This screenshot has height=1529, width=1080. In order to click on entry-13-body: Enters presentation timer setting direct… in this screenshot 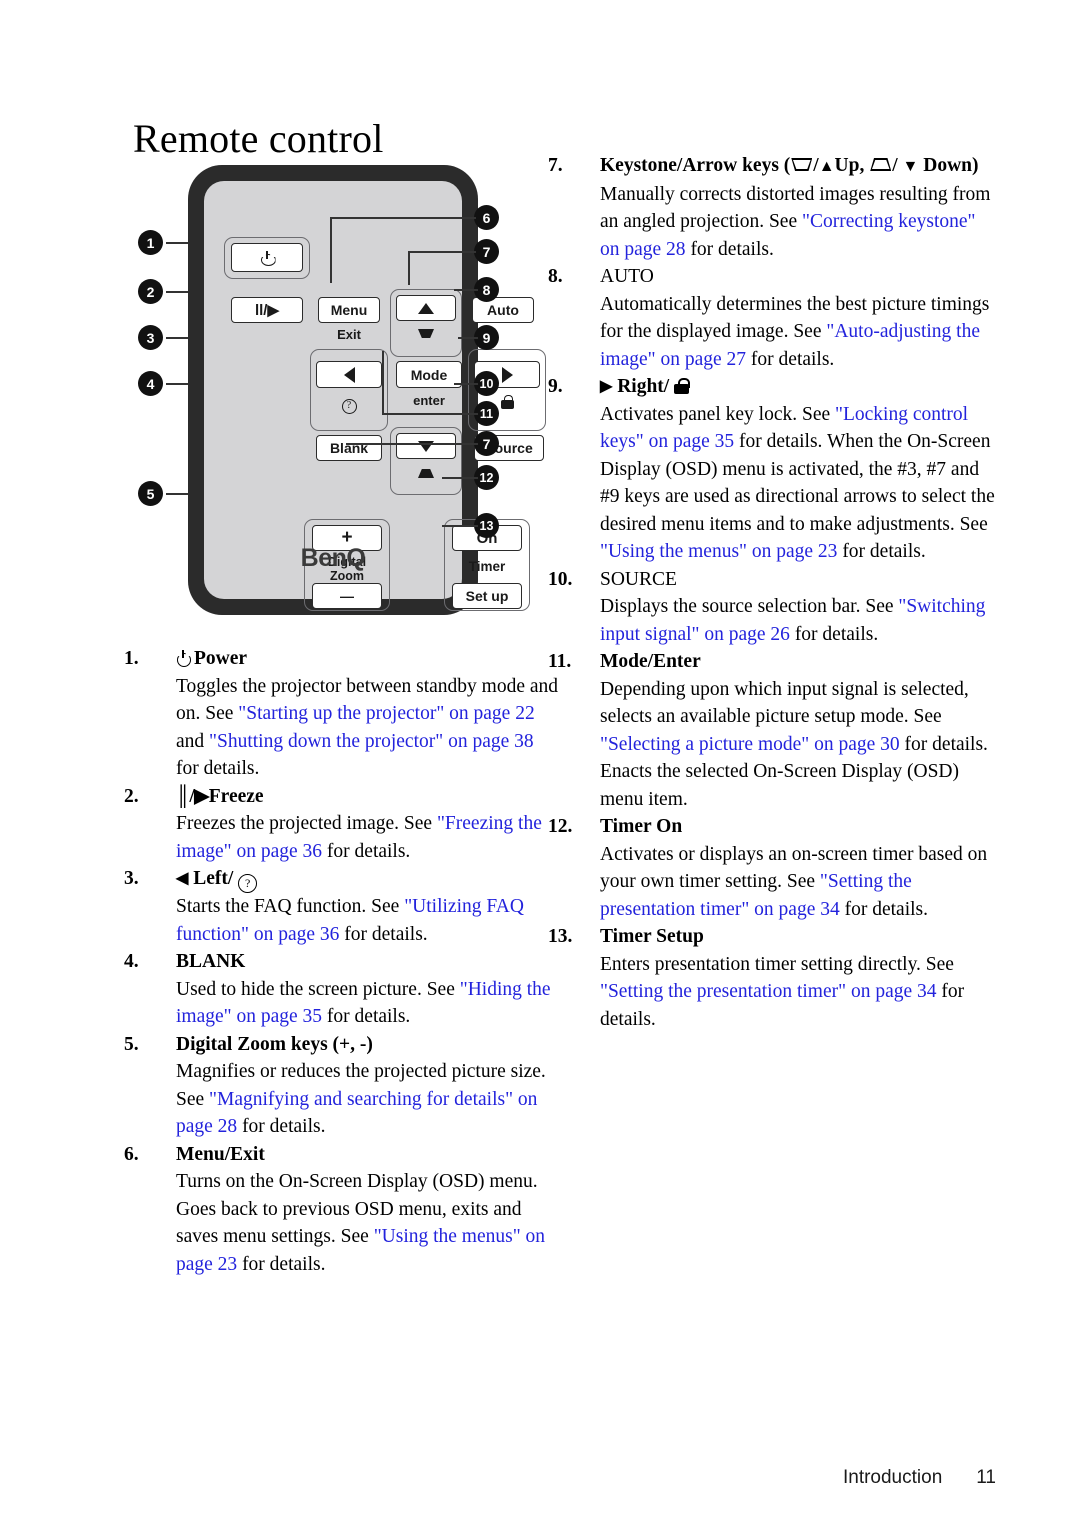, I will do `click(782, 991)`.